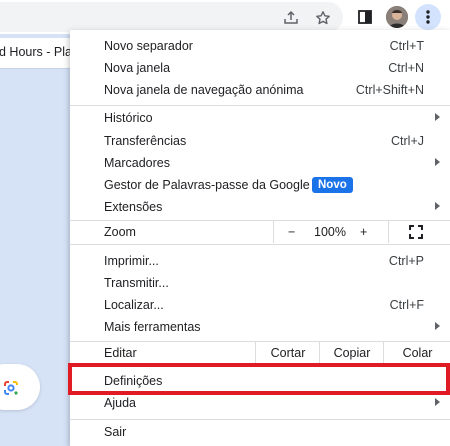  I want to click on new-badge: Novo, so click(332, 185).